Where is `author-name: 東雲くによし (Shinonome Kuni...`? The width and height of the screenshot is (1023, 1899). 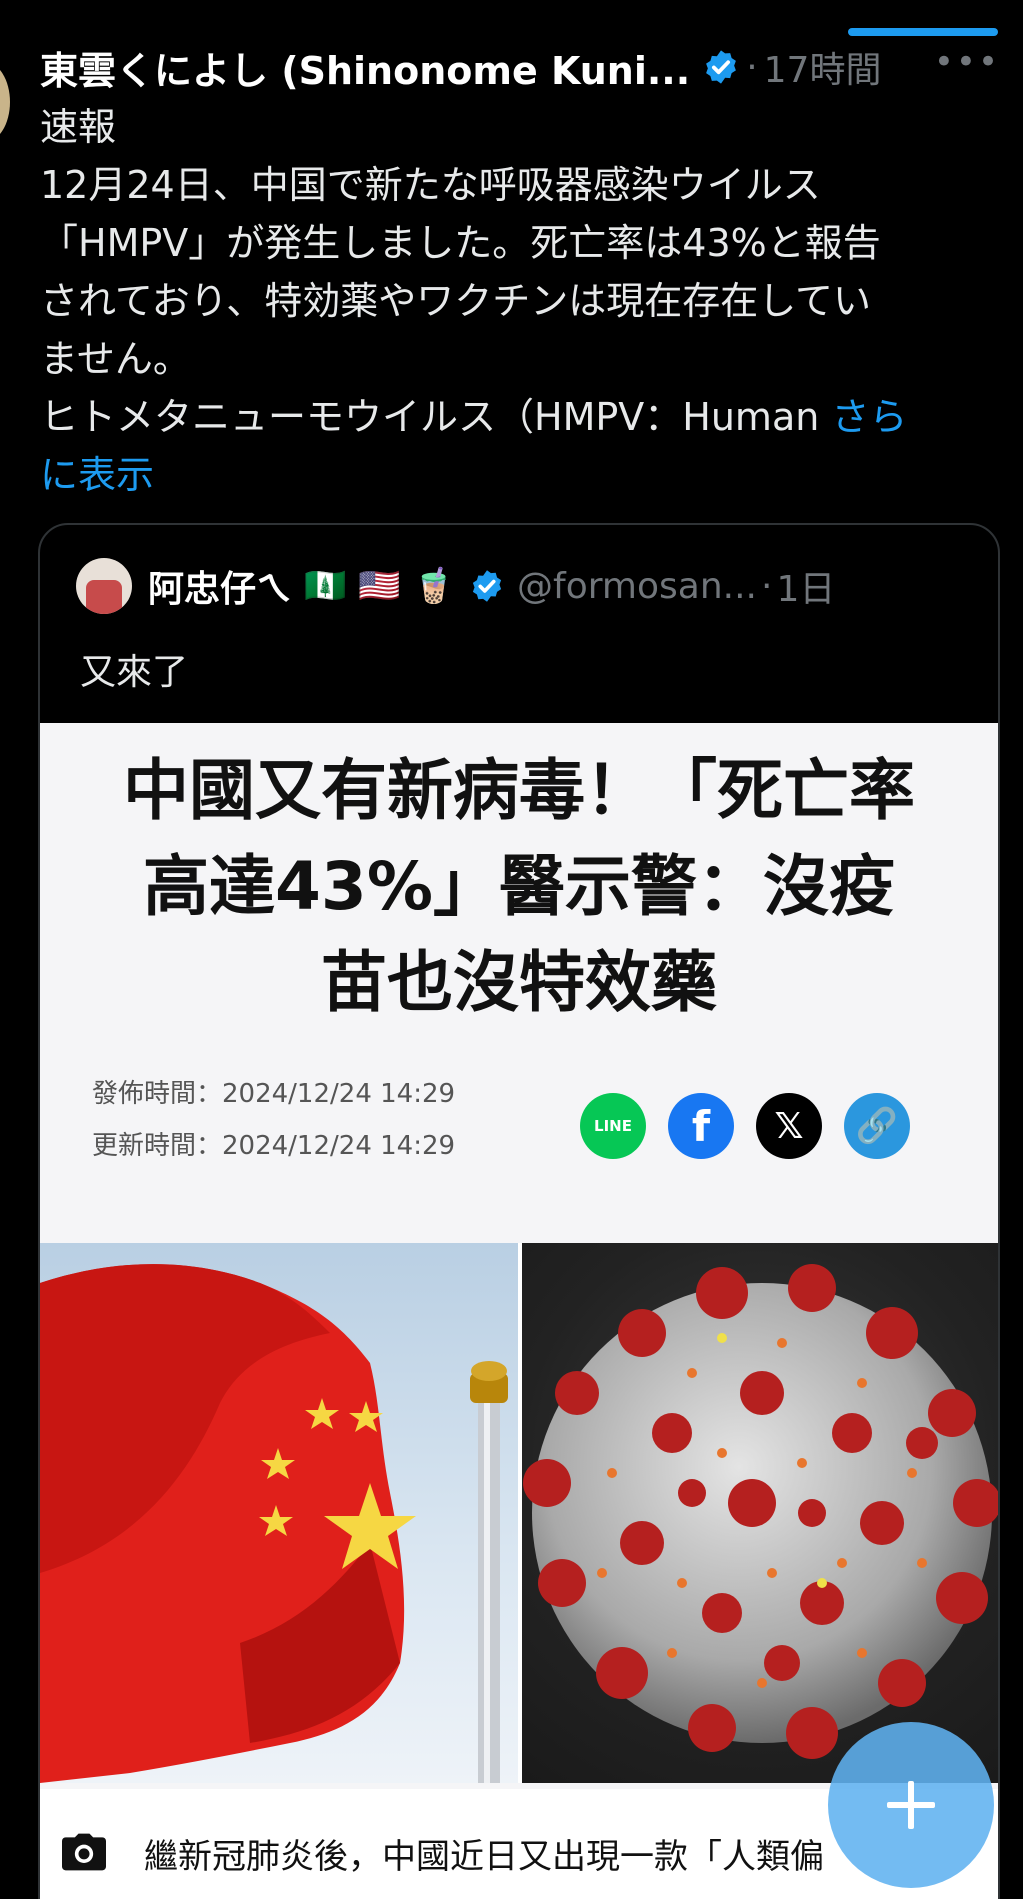
author-name: 東雲くによし (Shinonome Kuni... is located at coordinates (365, 67).